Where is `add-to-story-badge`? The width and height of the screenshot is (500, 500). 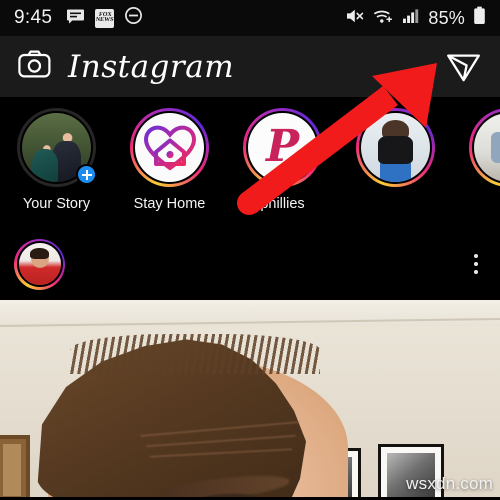
add-to-story-badge is located at coordinates (86, 174).